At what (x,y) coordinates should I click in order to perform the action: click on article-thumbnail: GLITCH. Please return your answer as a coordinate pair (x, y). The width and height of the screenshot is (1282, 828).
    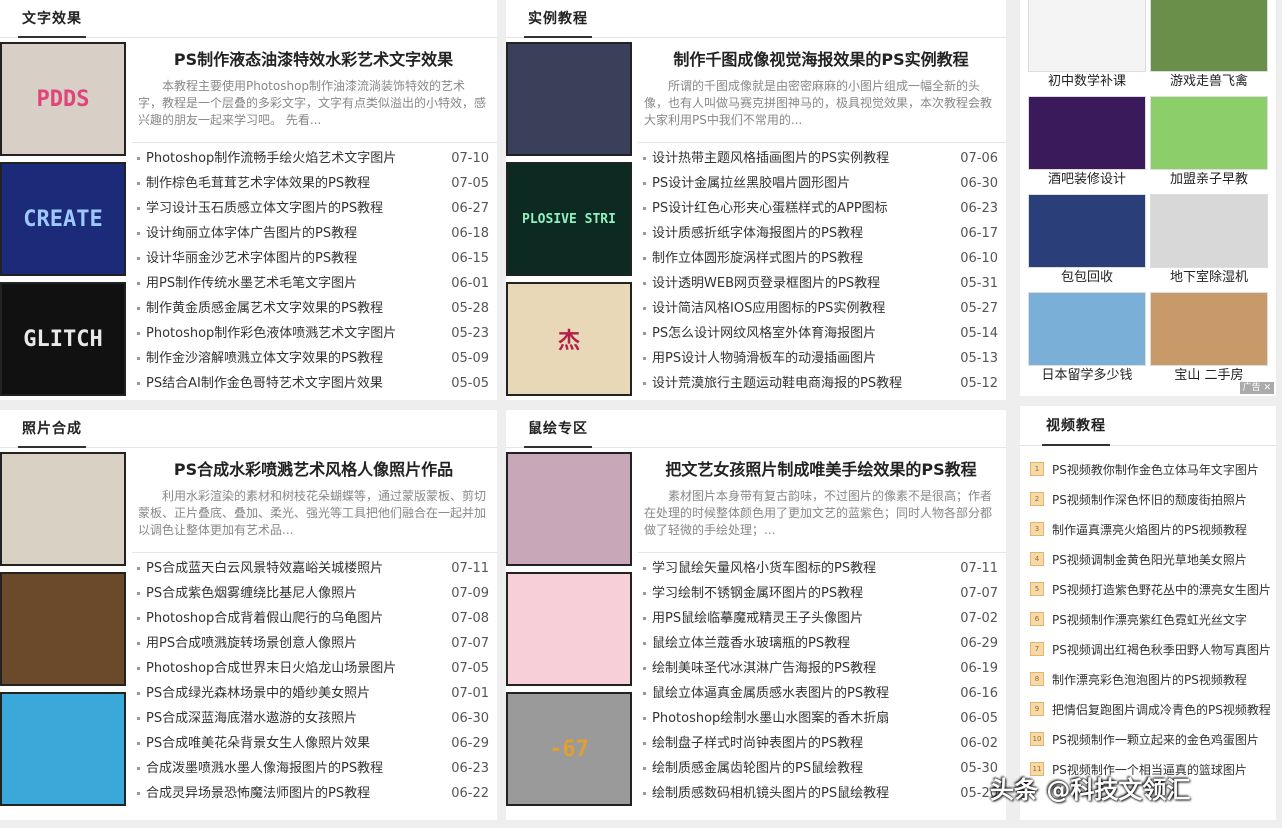
    Looking at the image, I should click on (63, 339).